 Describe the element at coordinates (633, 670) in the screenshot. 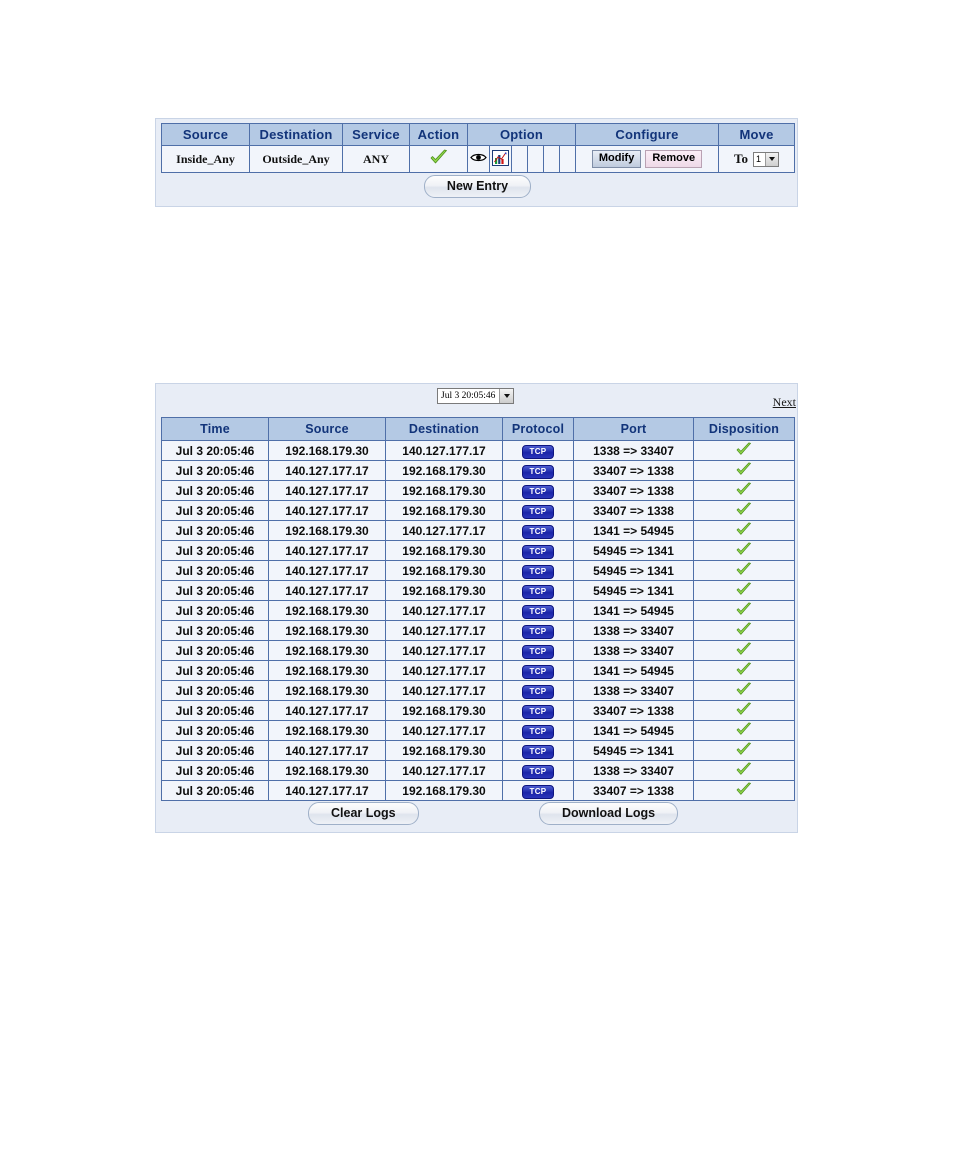

I see `log-cell-port: 1341 => 54945` at that location.